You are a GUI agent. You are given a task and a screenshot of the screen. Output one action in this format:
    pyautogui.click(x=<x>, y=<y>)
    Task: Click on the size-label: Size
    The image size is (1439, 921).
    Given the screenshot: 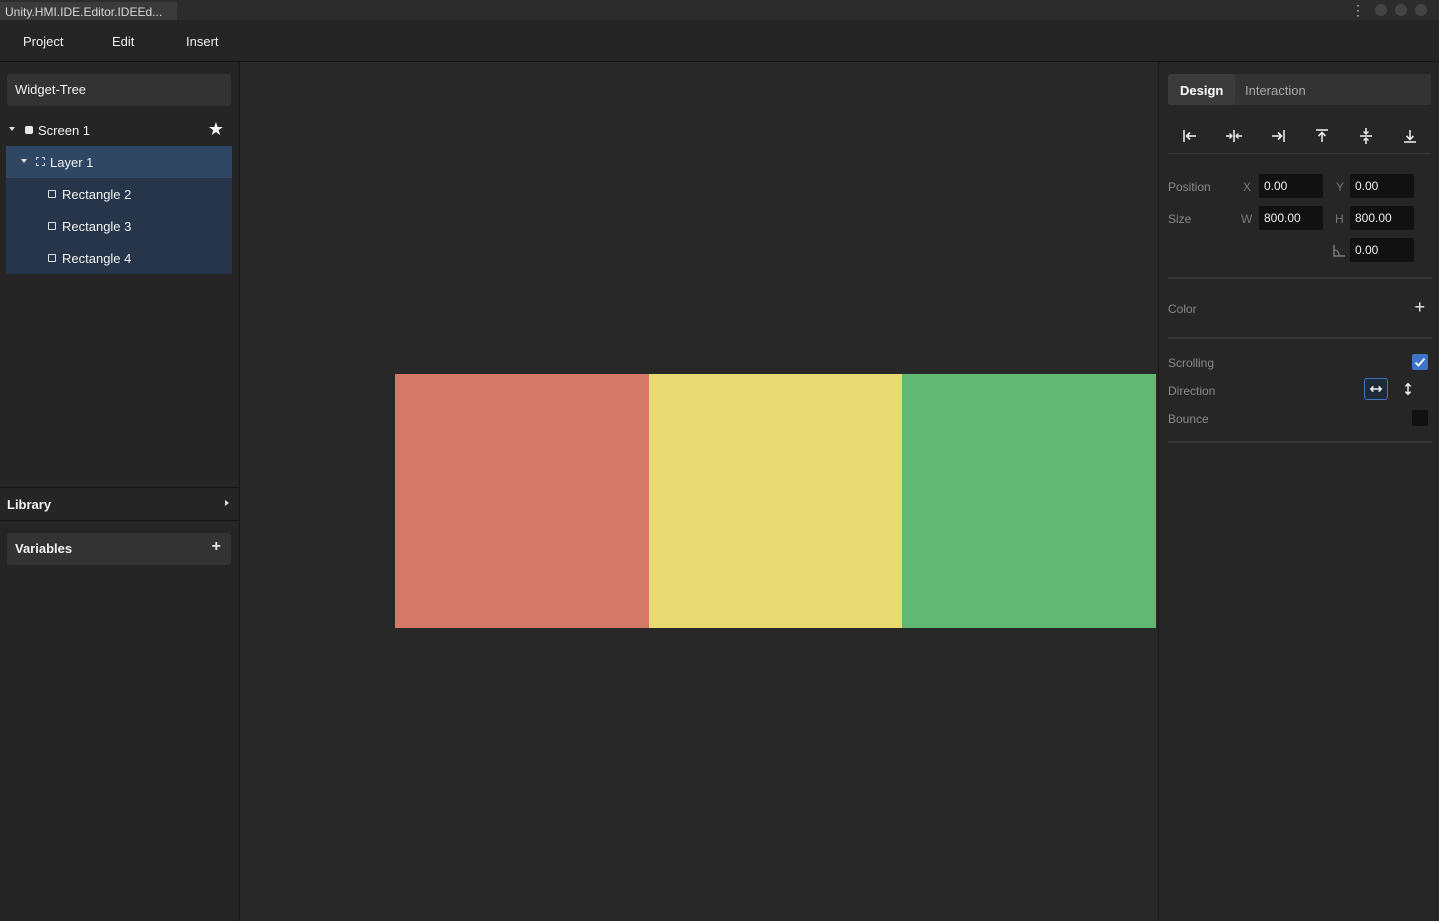 What is the action you would take?
    pyautogui.click(x=1180, y=219)
    